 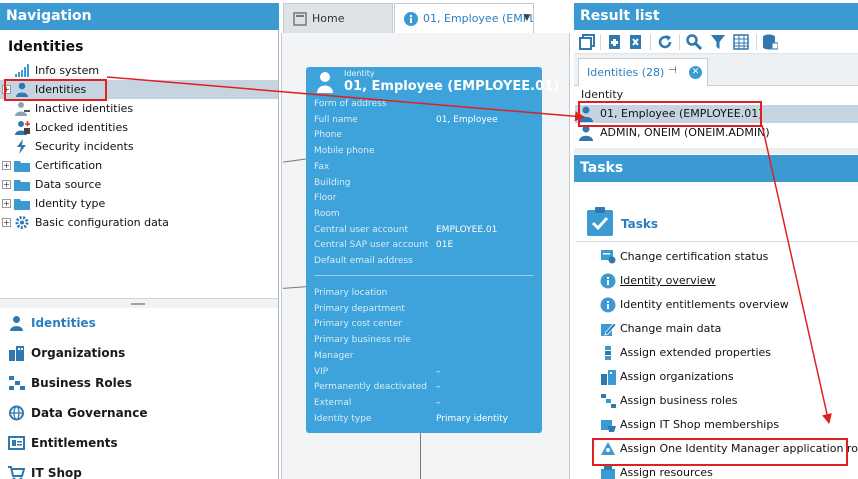 I want to click on navigation-header: Navigation, so click(x=139, y=16).